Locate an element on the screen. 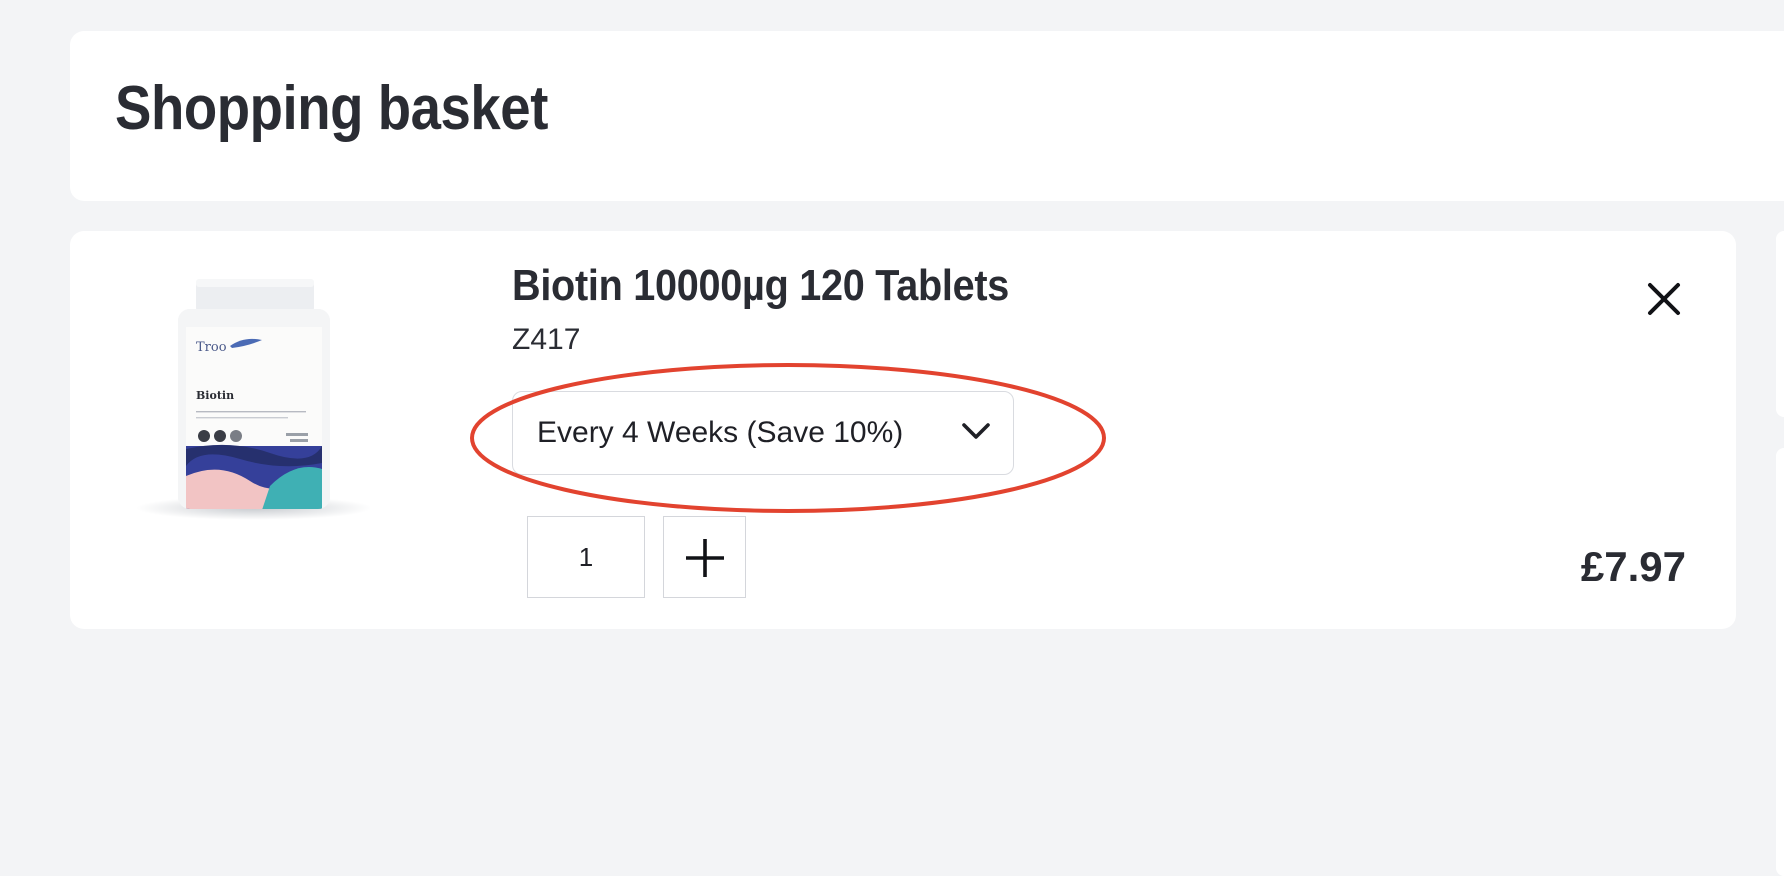 The height and width of the screenshot is (876, 1784). quantity-input: 1 is located at coordinates (586, 557).